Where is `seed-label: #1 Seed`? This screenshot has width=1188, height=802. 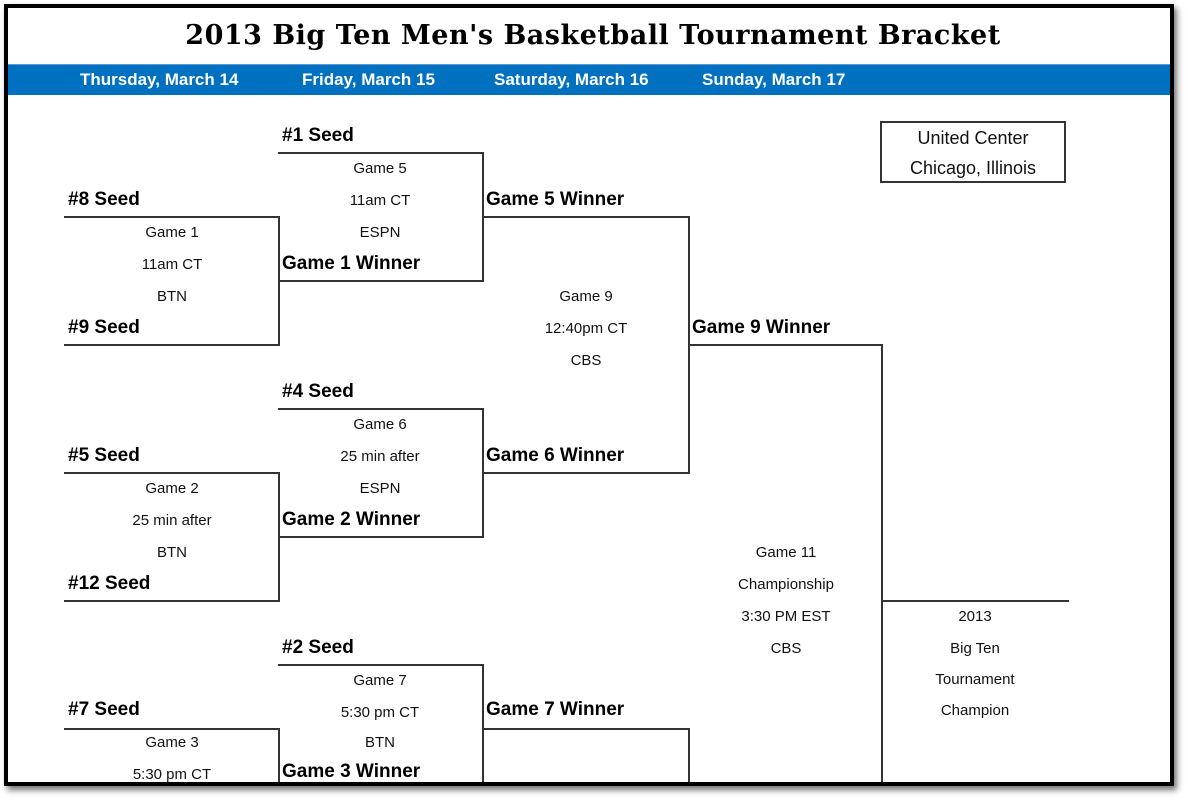
seed-label: #1 Seed is located at coordinates (318, 135).